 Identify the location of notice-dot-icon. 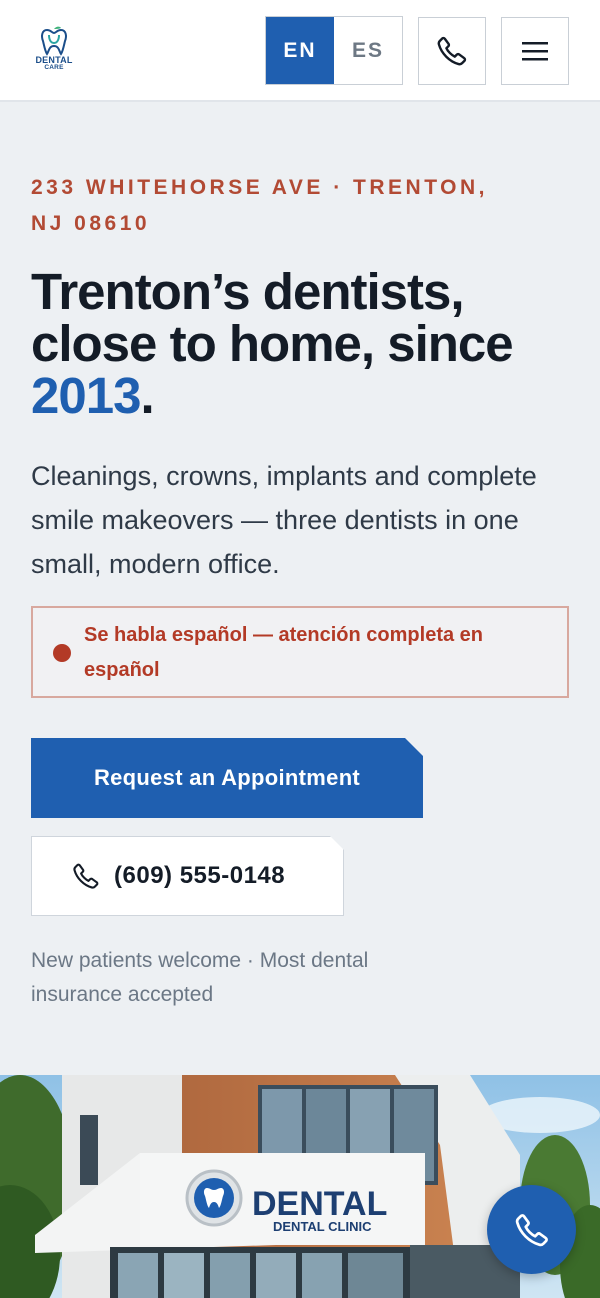
(62, 653).